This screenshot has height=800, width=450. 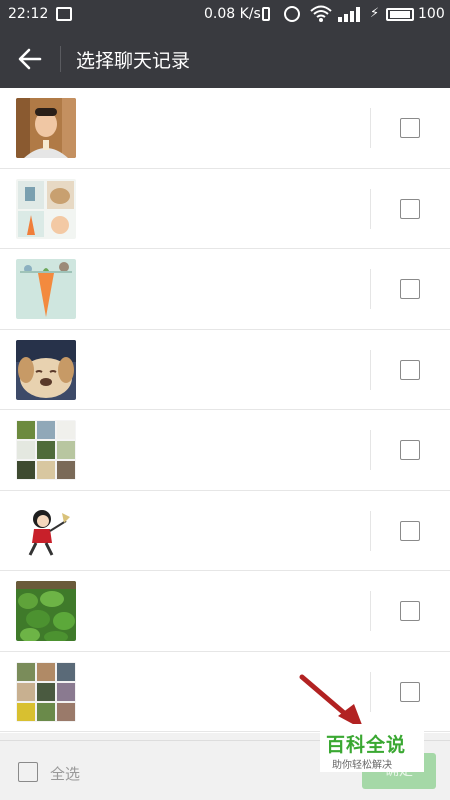 What do you see at coordinates (46, 289) in the screenshot?
I see `carrot-sticker-thumbnail` at bounding box center [46, 289].